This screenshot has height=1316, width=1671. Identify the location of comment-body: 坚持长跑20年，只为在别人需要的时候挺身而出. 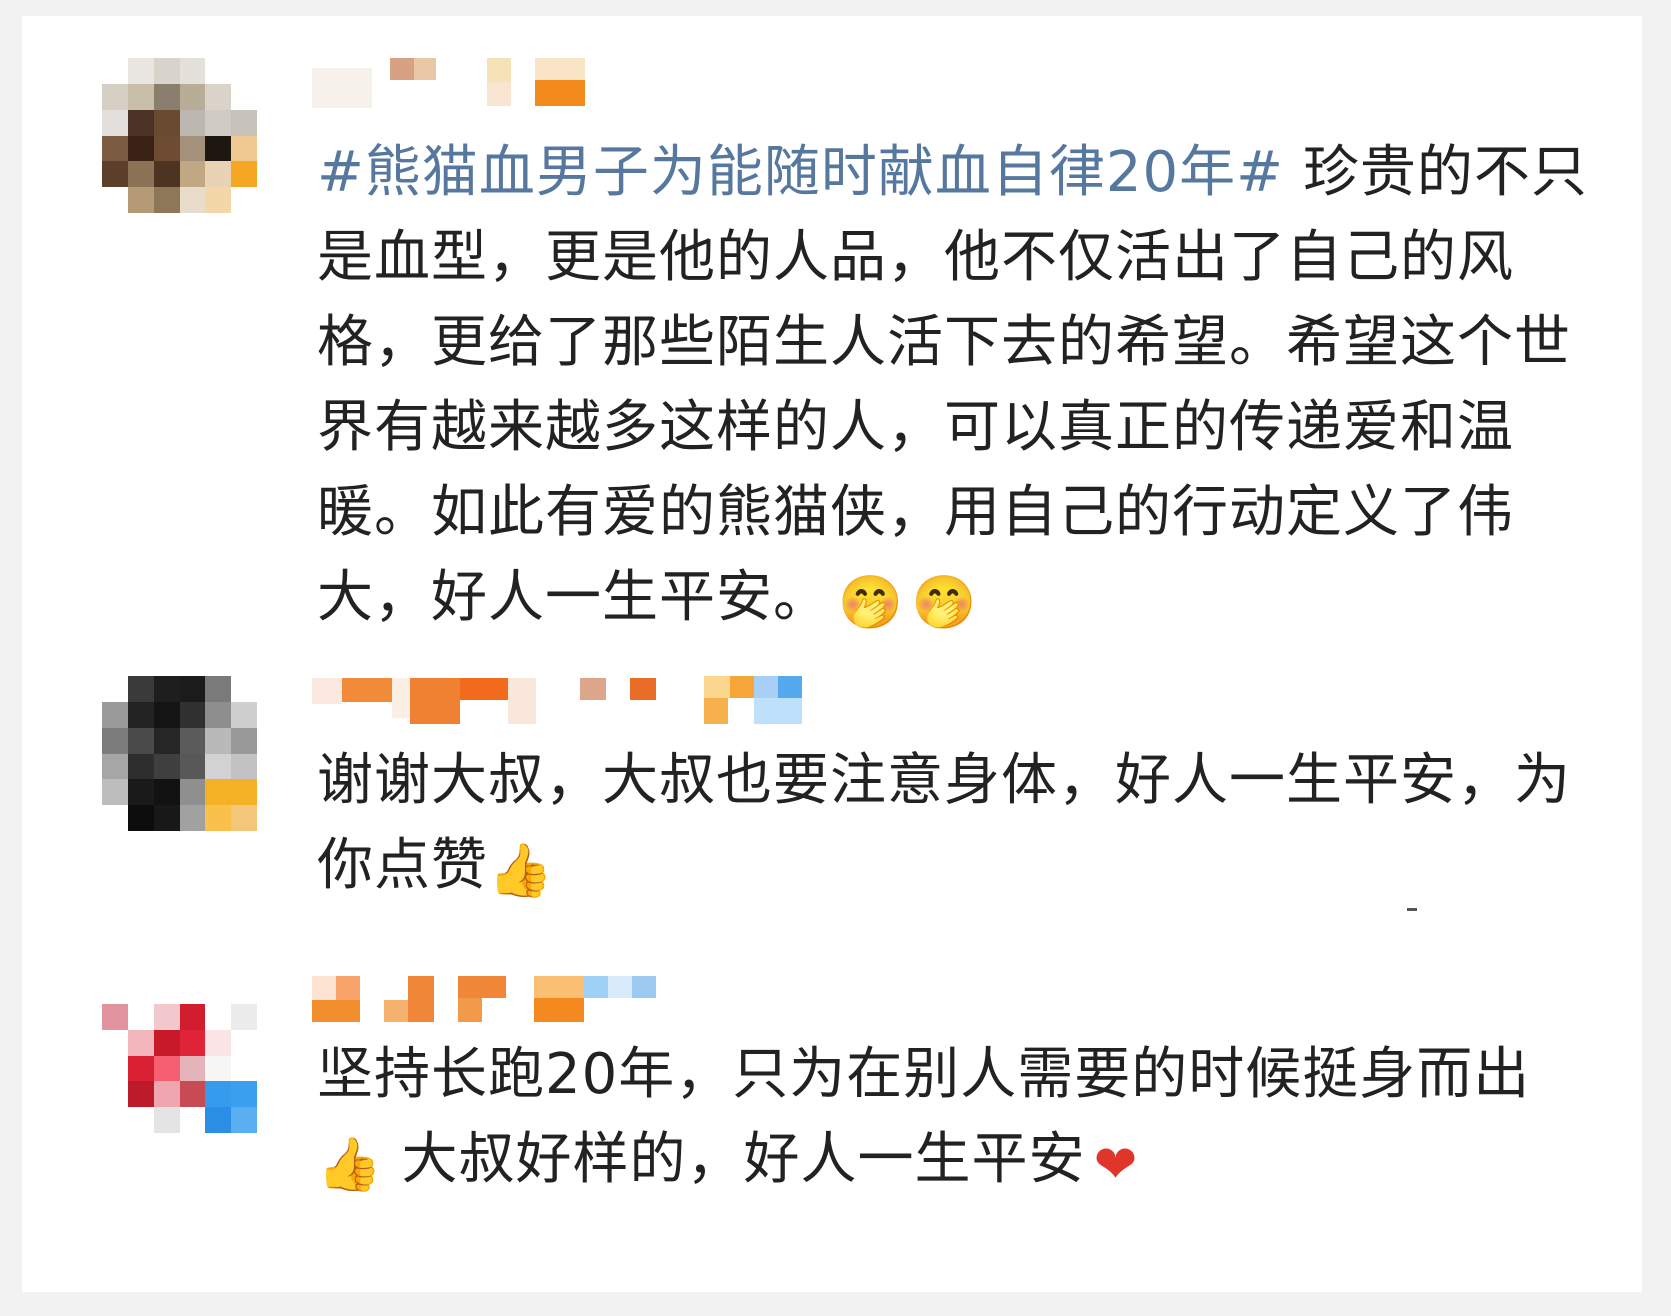
(924, 1074).